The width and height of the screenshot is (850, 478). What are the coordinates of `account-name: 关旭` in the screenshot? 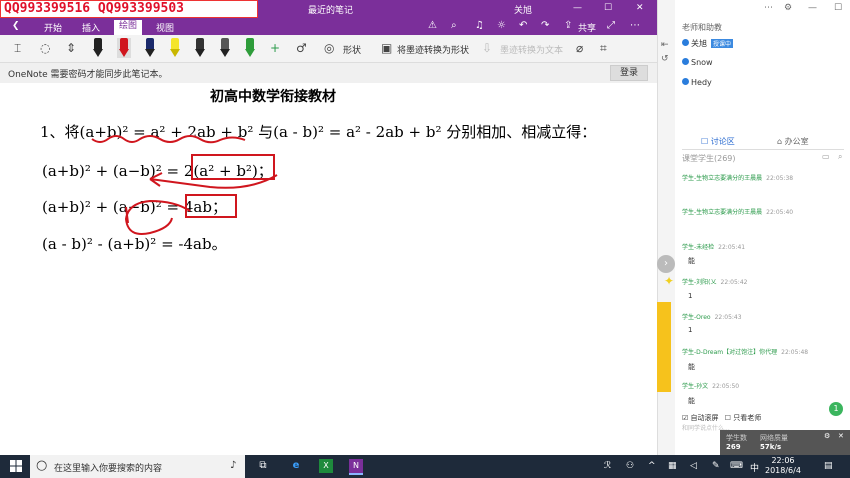 It's located at (523, 9).